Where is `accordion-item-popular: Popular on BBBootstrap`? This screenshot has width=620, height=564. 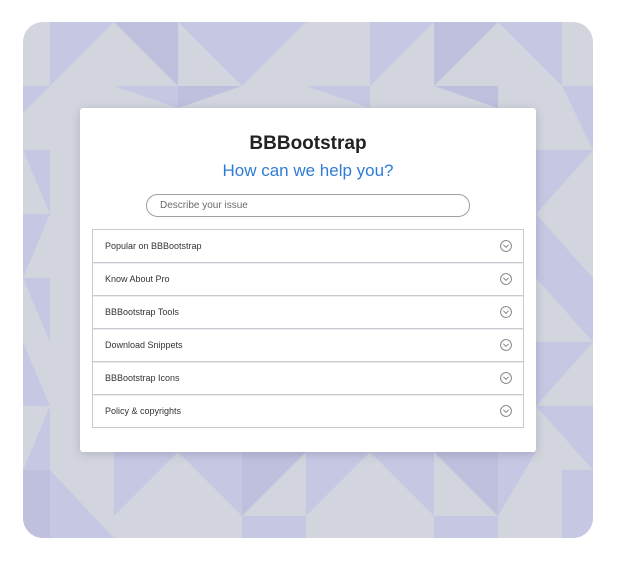 accordion-item-popular: Popular on BBBootstrap is located at coordinates (308, 246).